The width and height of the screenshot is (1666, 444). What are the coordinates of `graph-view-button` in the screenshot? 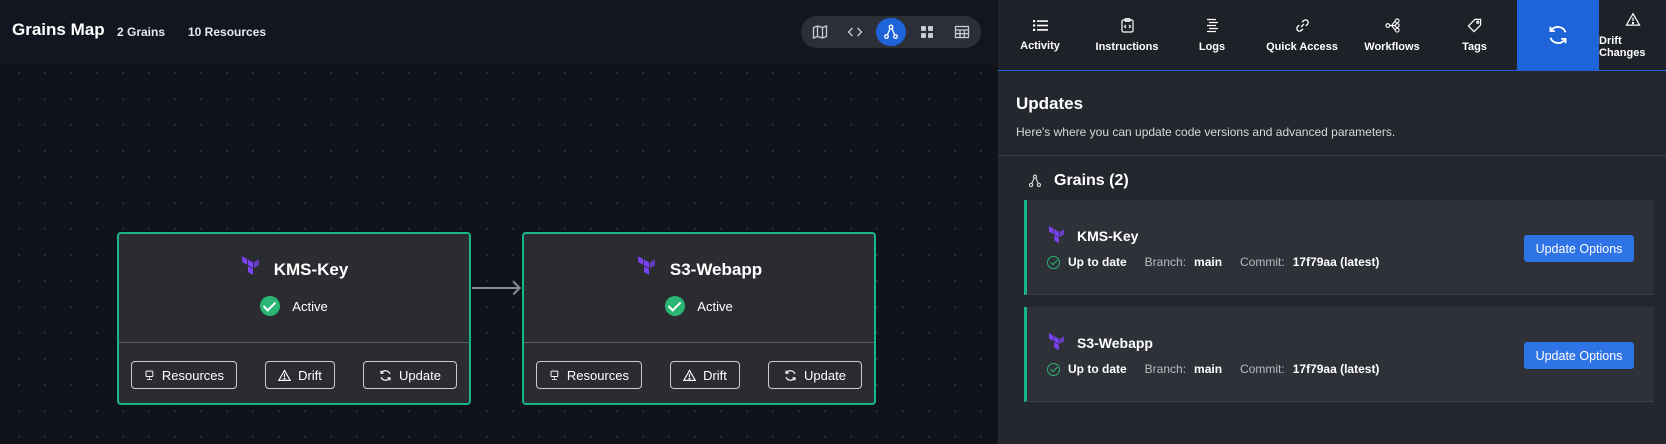 It's located at (891, 32).